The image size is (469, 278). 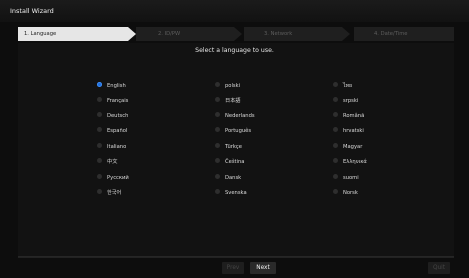 I want to click on lang-option-thai: ไทย, so click(x=342, y=86).